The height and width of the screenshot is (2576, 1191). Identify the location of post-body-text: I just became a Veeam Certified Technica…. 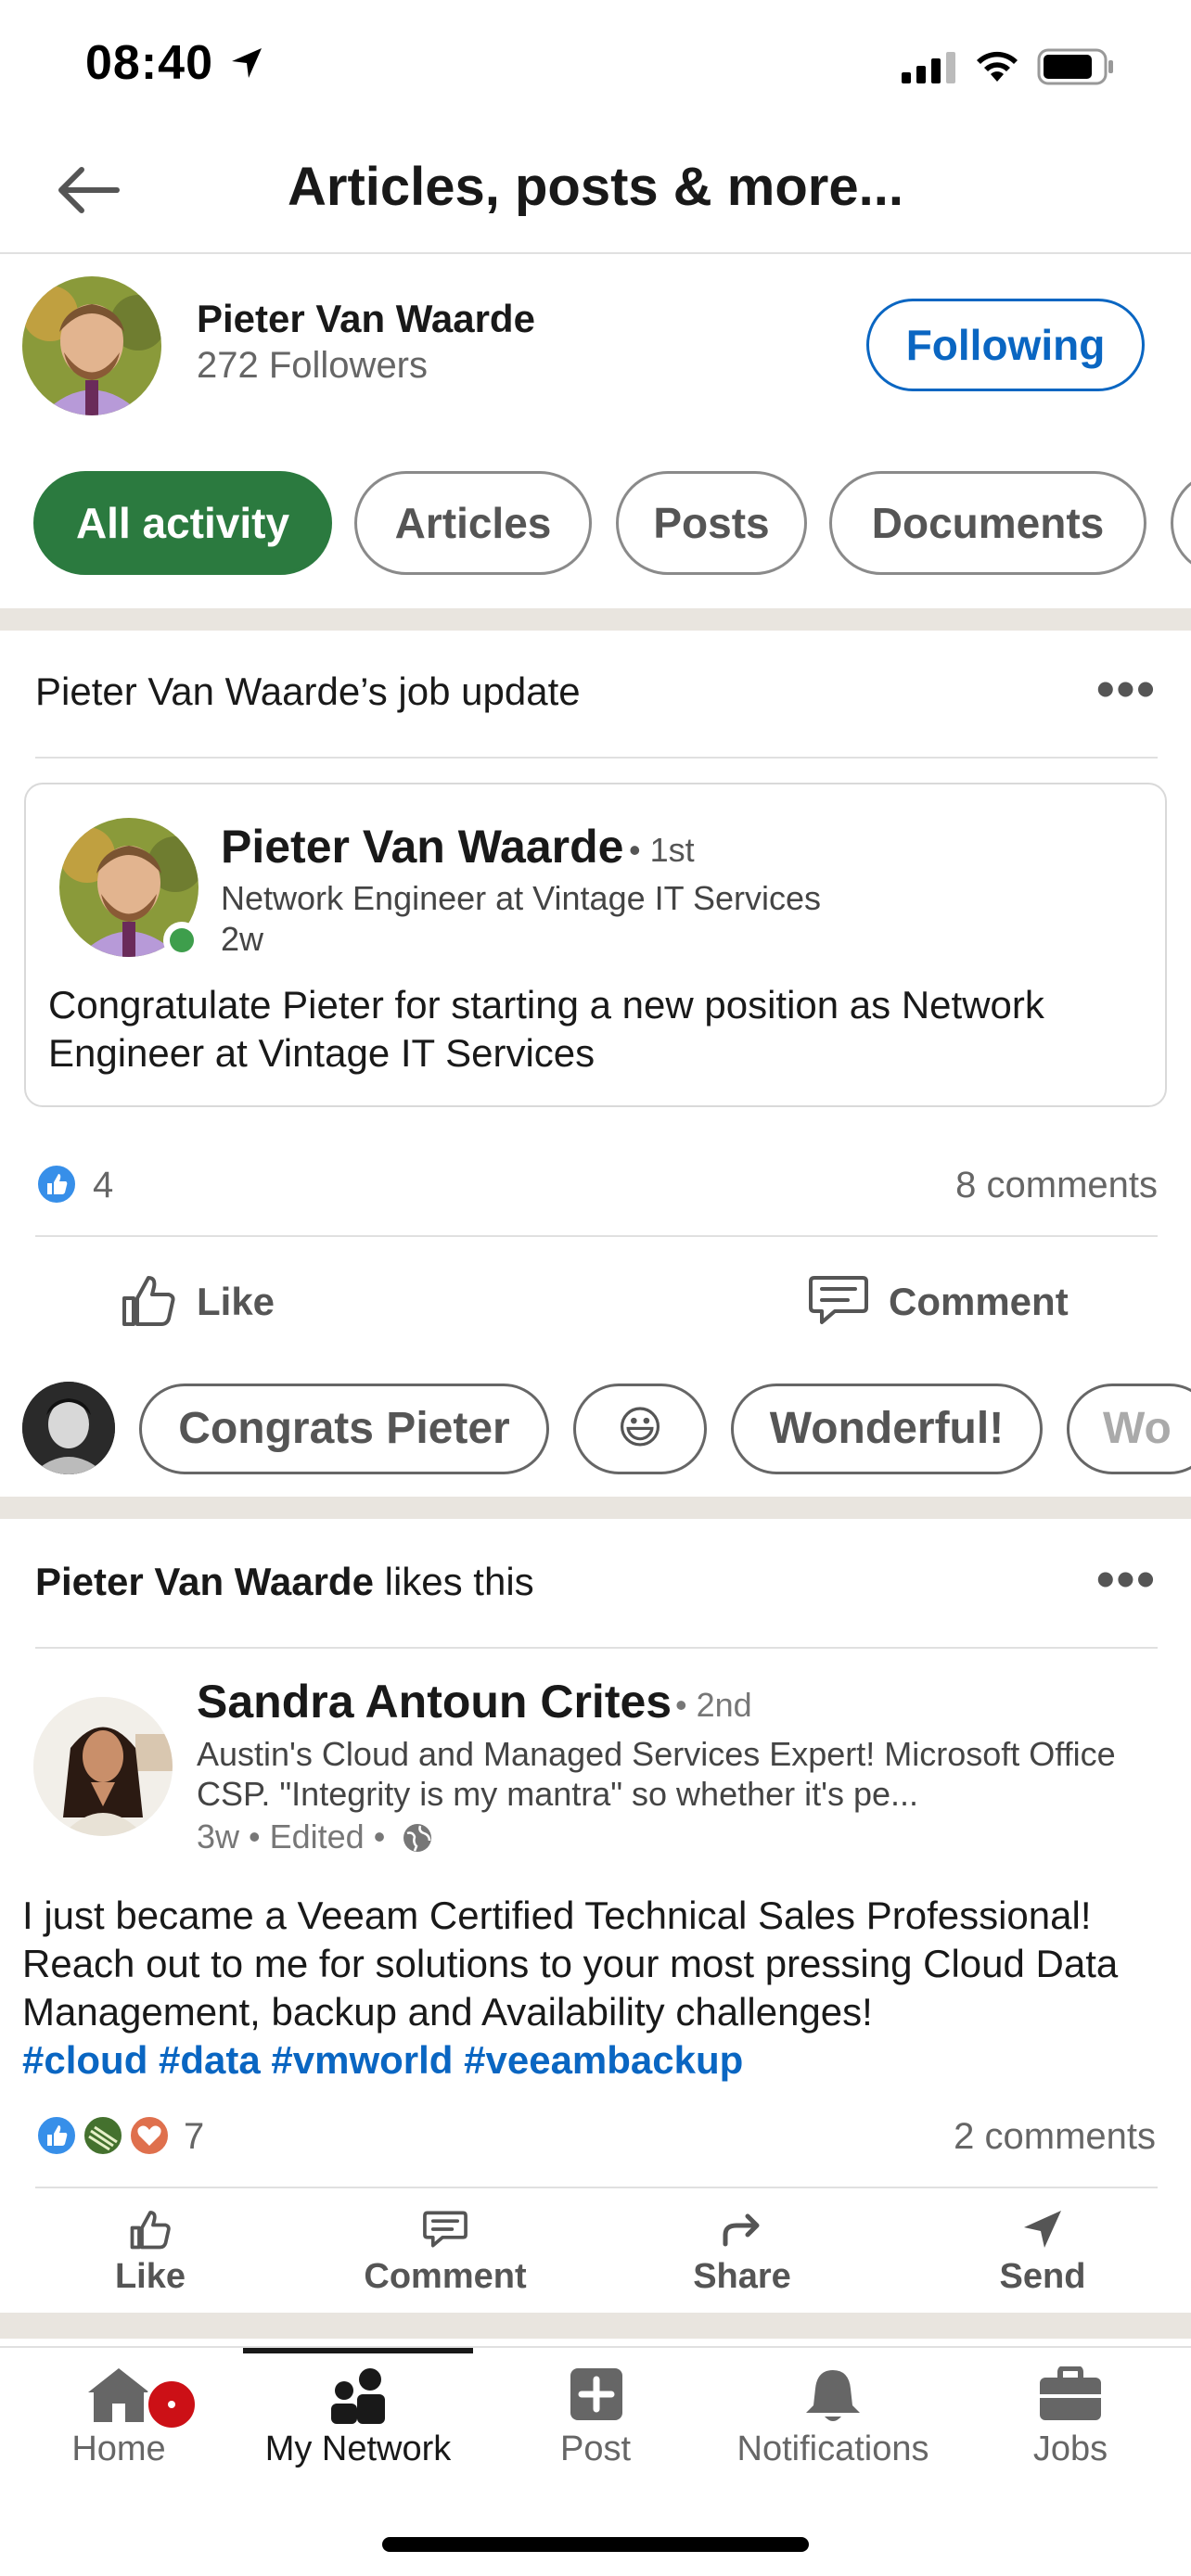
(571, 1964).